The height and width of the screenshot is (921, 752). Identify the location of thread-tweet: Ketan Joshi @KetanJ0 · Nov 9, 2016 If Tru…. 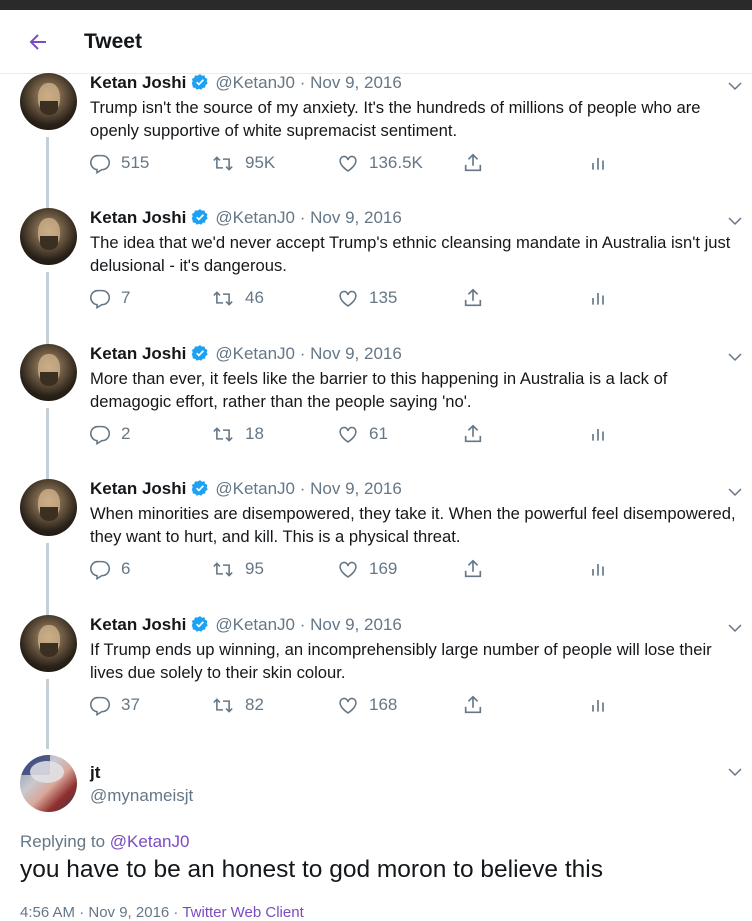
(376, 683).